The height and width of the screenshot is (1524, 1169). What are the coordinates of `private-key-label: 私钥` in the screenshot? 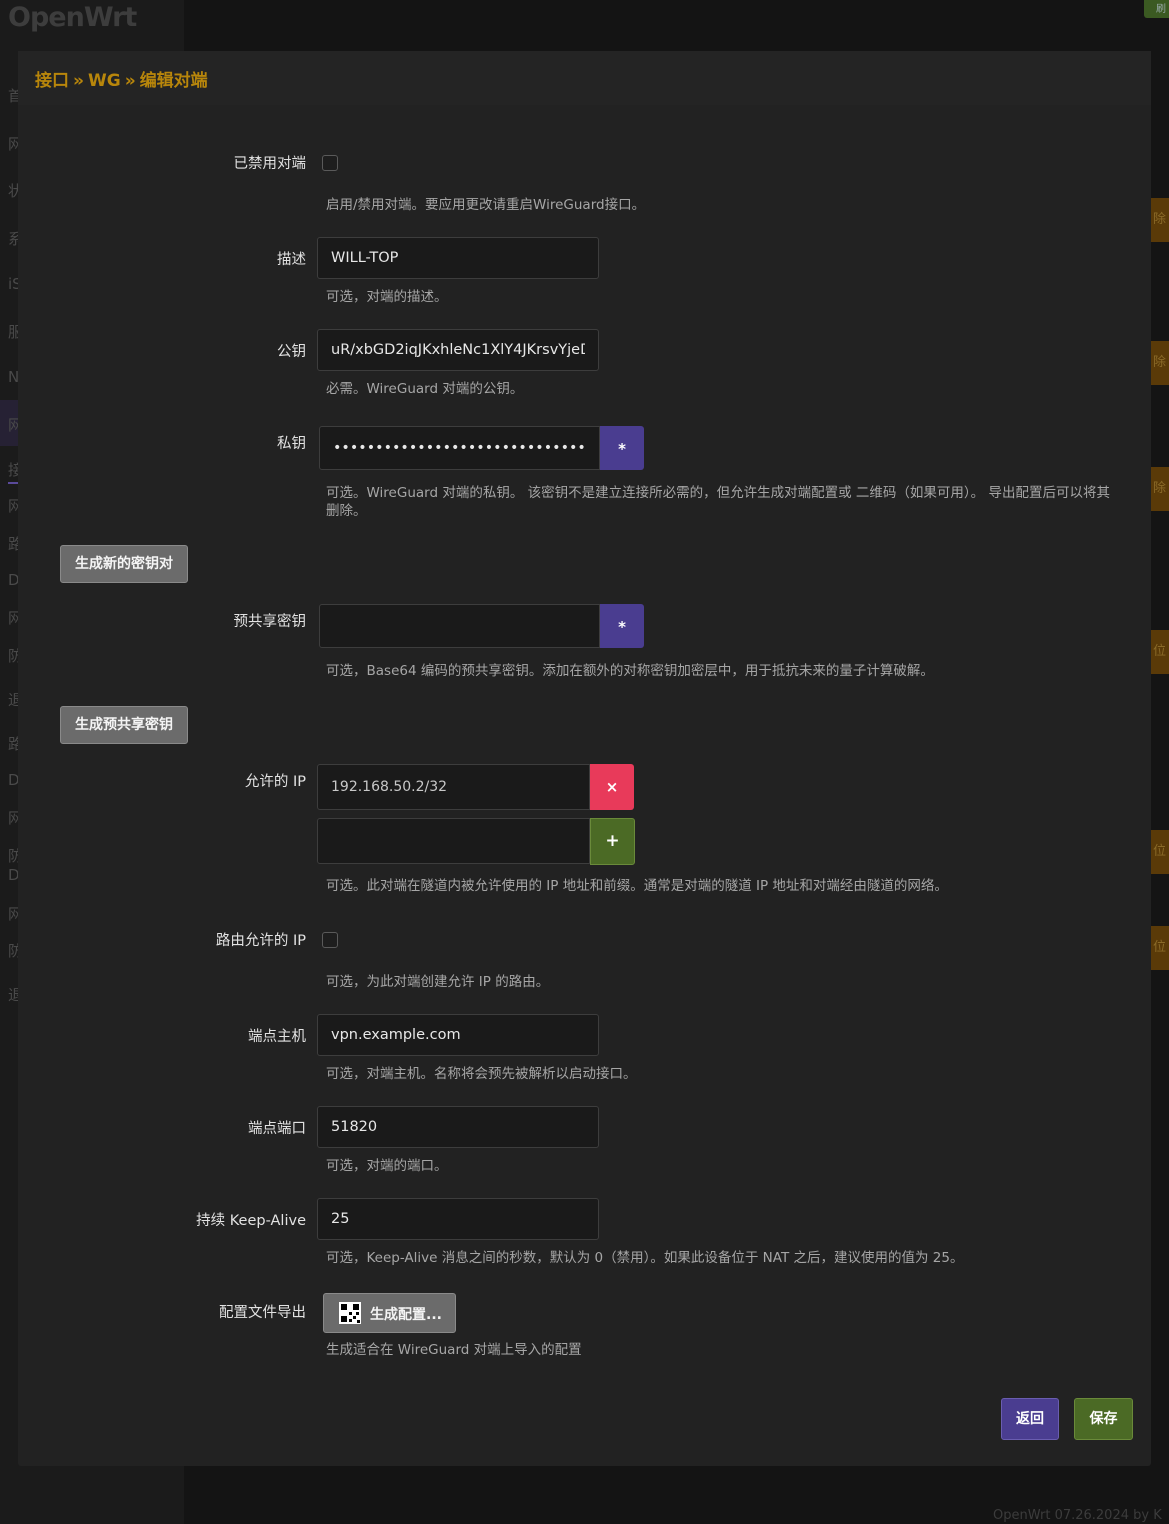 It's located at (291, 444).